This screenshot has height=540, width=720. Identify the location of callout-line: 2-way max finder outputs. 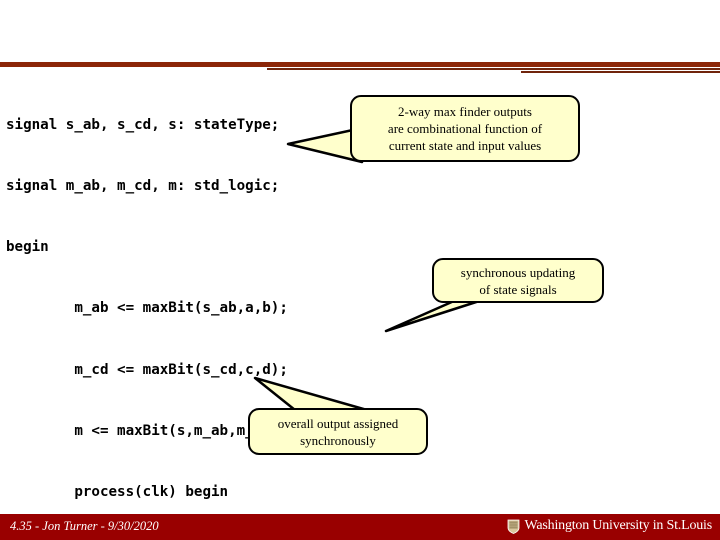
(465, 111).